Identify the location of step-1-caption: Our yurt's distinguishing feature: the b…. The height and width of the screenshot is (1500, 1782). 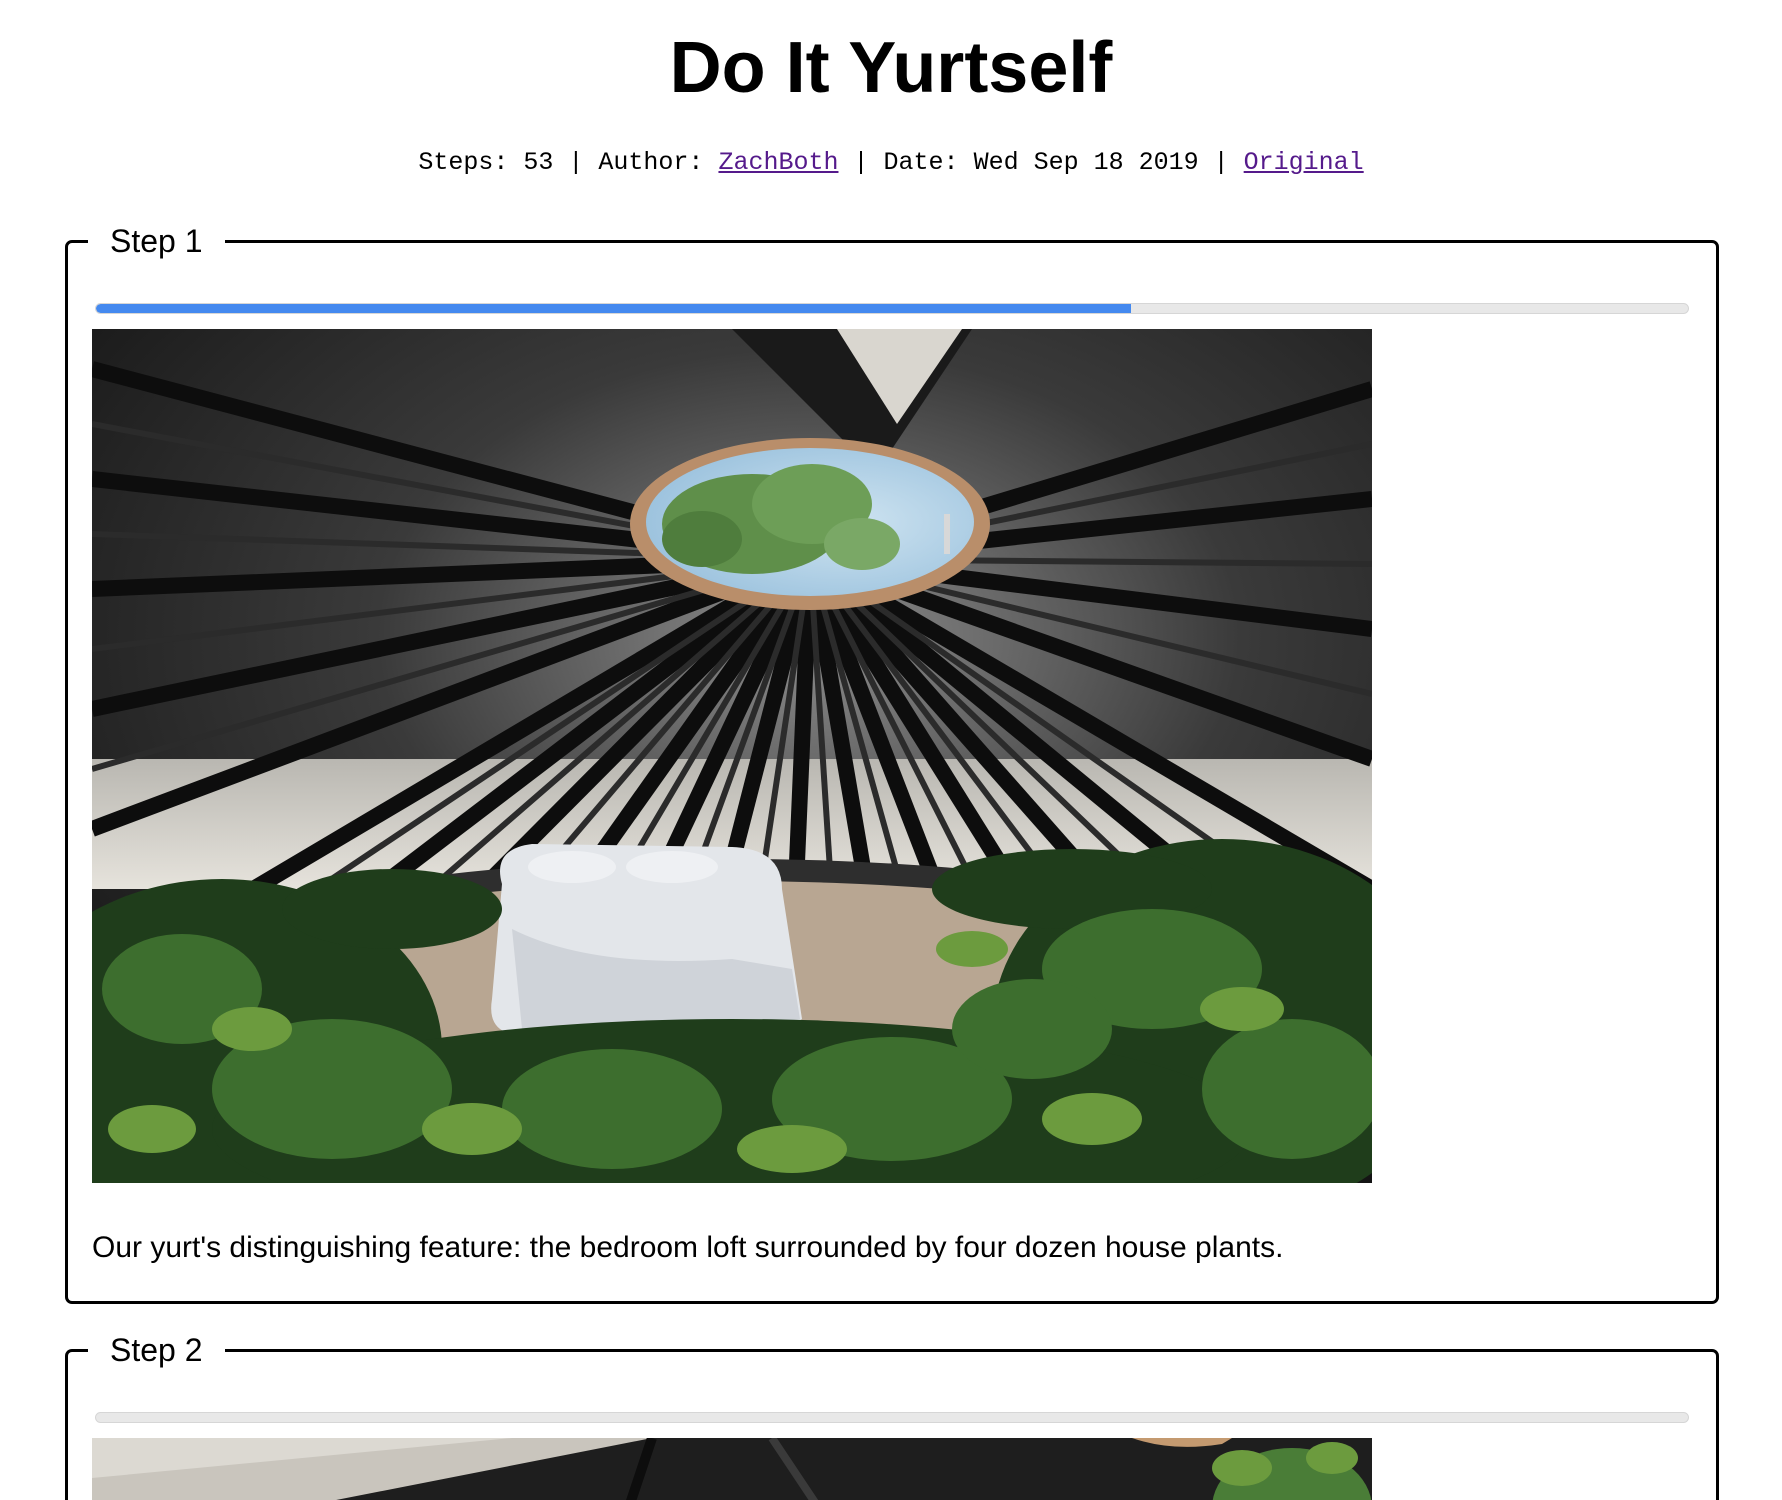
(688, 1247).